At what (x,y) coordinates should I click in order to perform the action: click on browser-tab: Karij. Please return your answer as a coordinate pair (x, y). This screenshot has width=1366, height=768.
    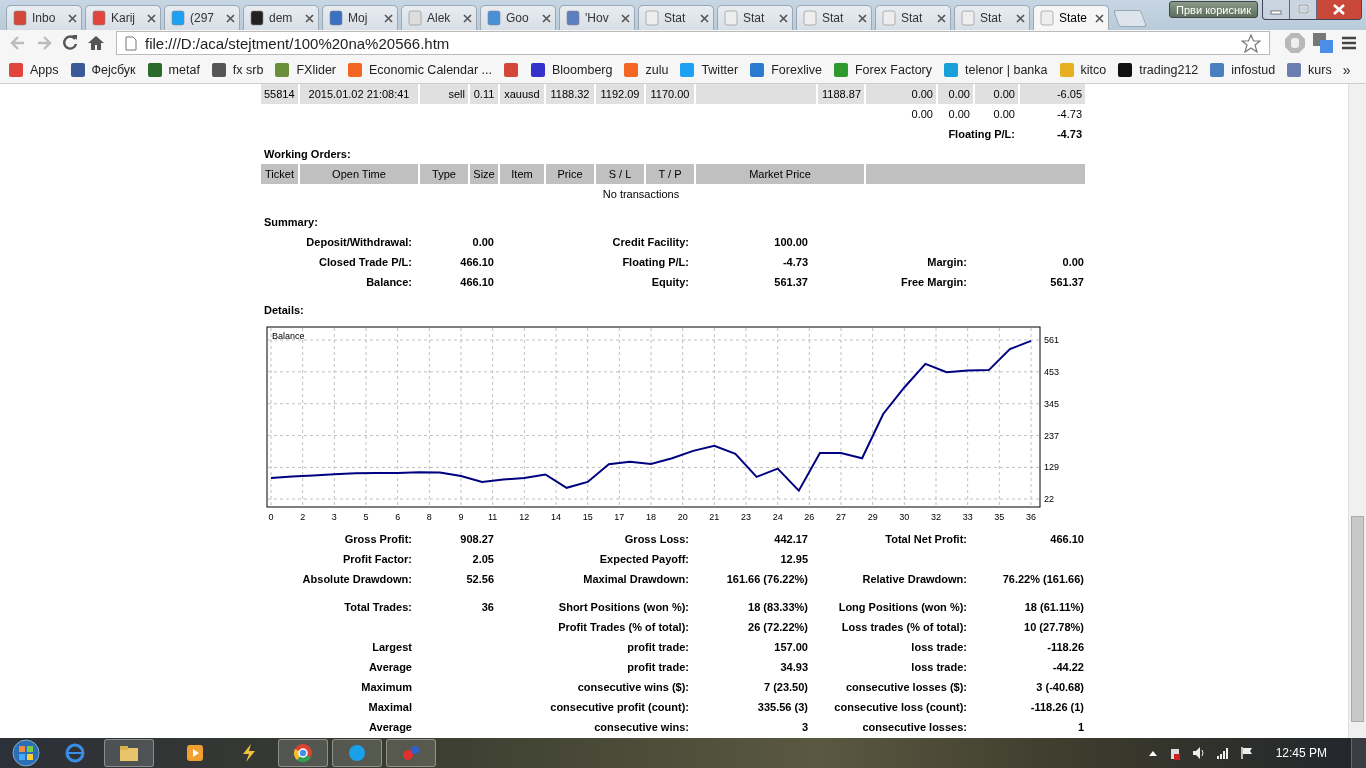
    Looking at the image, I should click on (123, 17).